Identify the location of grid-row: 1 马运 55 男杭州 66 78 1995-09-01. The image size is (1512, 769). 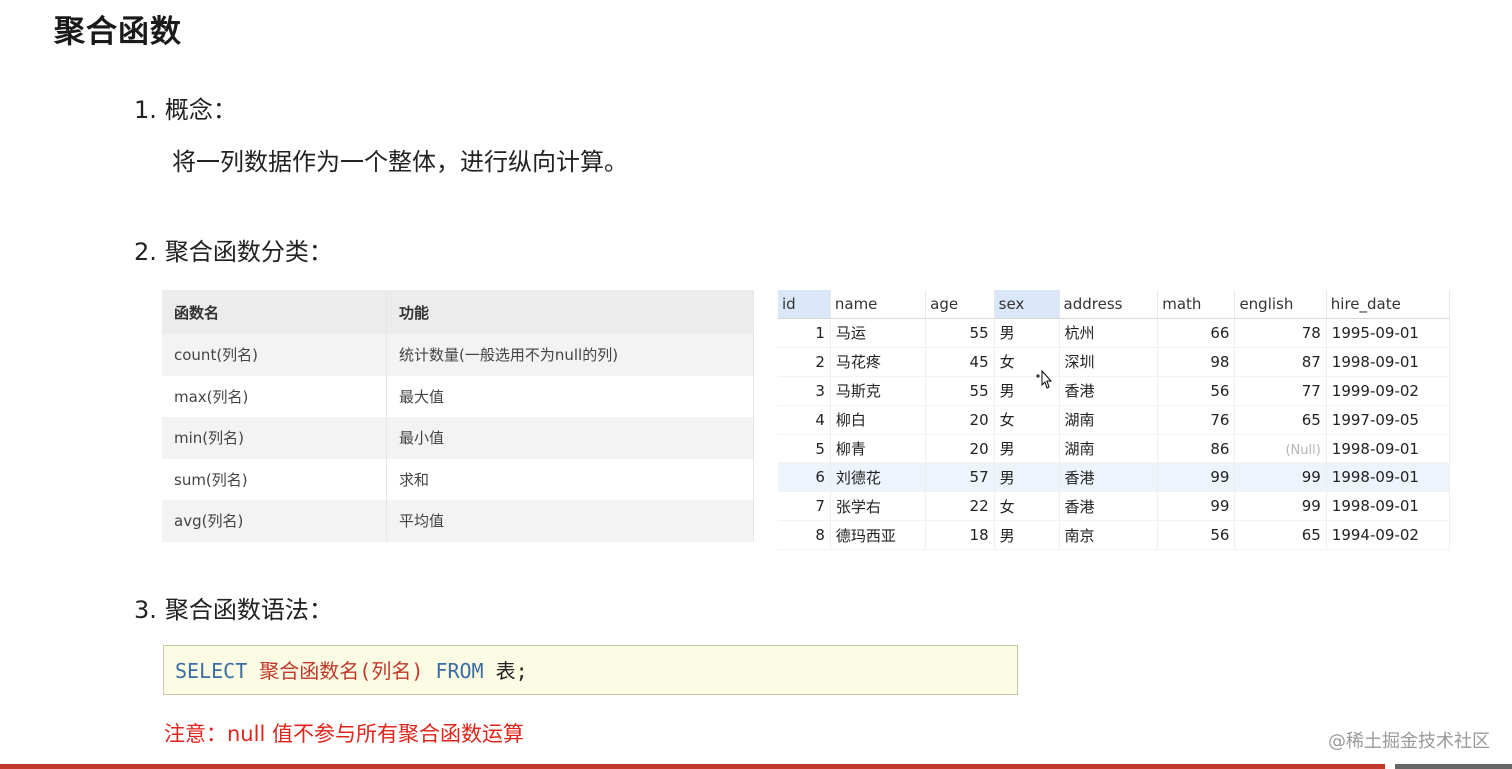
(1114, 333).